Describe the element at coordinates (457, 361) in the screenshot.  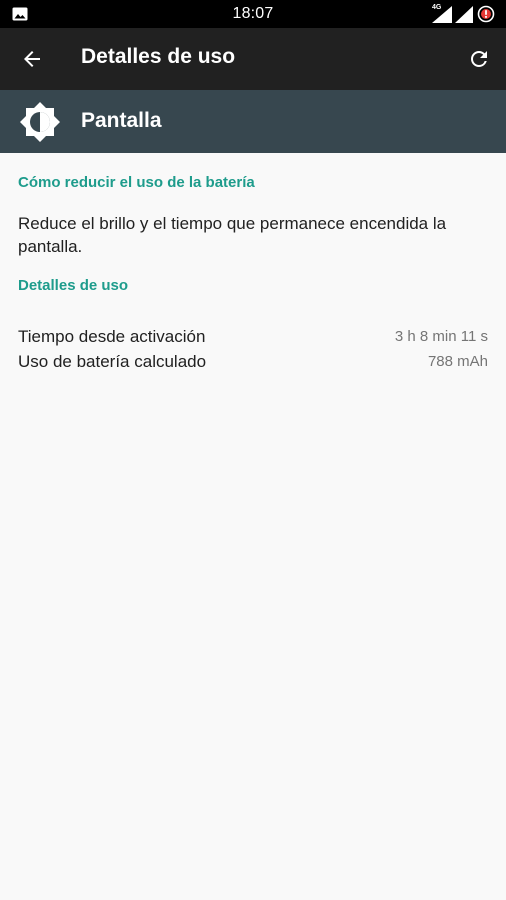
I see `row-value: 788 mAh` at that location.